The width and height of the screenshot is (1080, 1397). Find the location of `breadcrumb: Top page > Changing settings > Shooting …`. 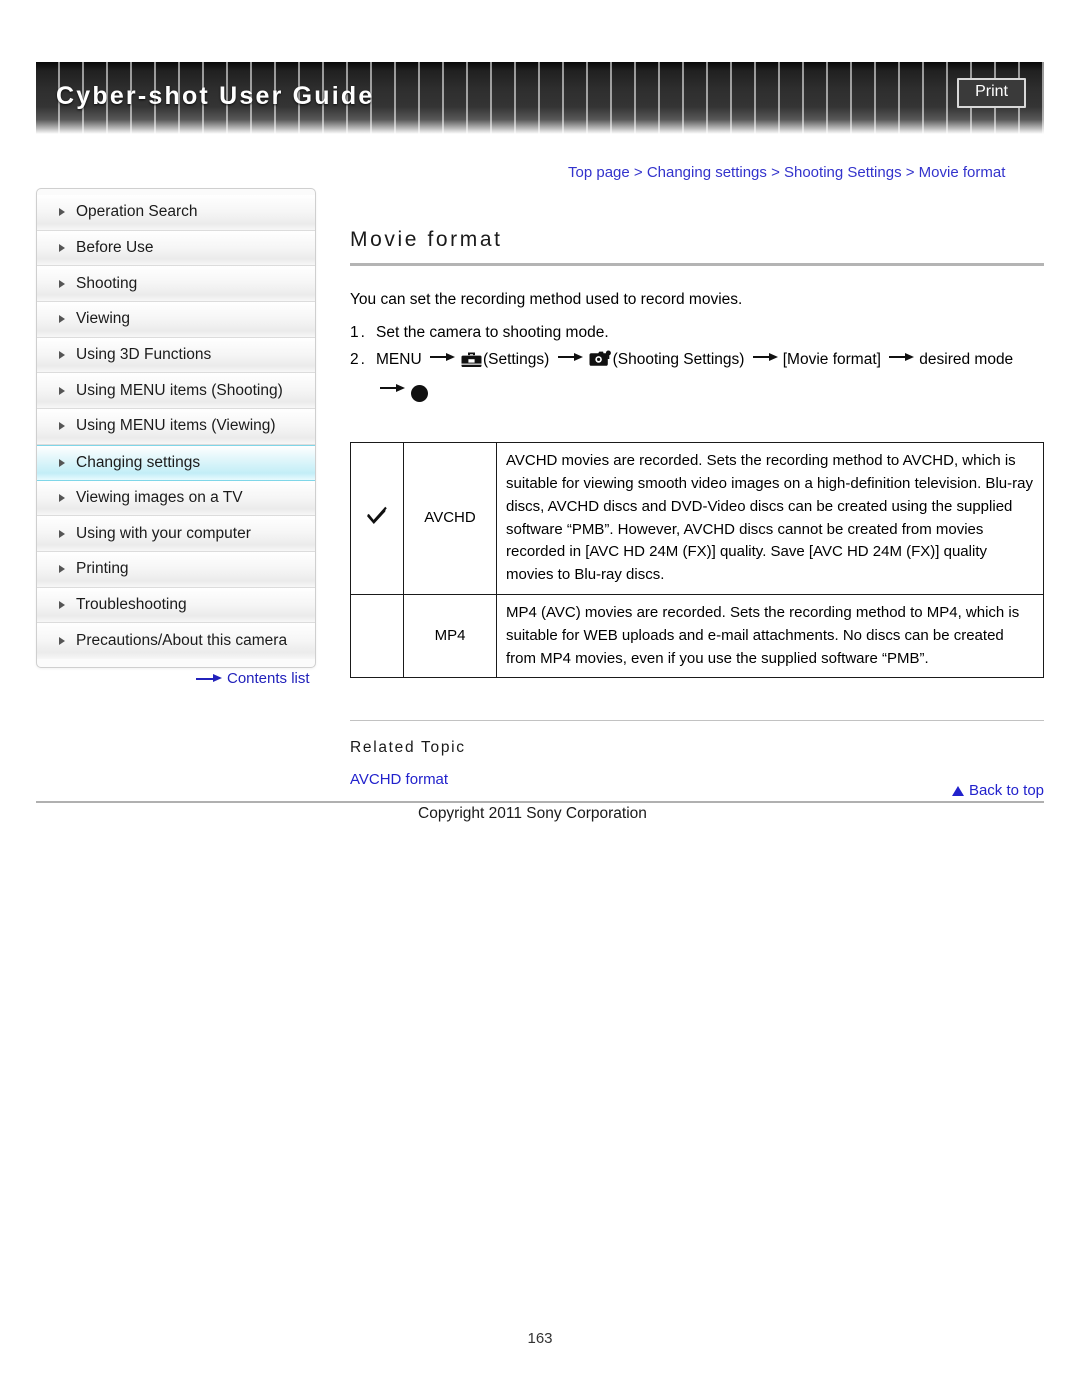

breadcrumb: Top page > Changing settings > Shooting … is located at coordinates (786, 172).